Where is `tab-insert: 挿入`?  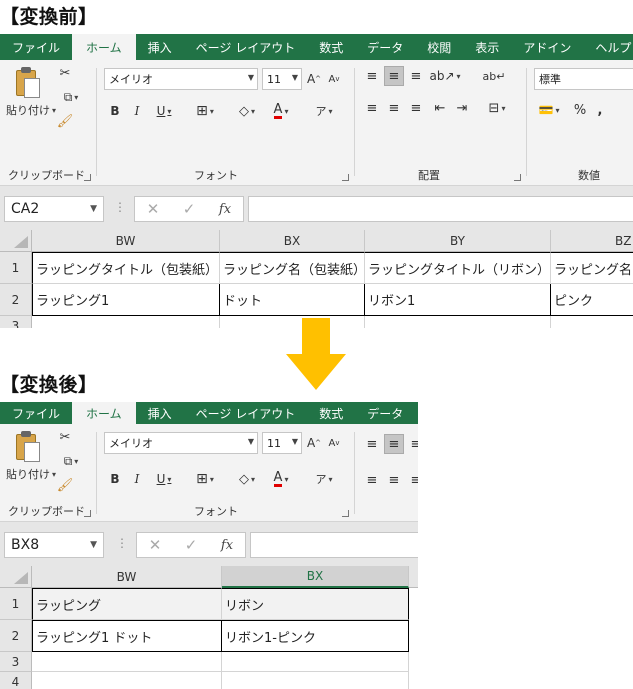
tab-insert: 挿入 is located at coordinates (160, 47).